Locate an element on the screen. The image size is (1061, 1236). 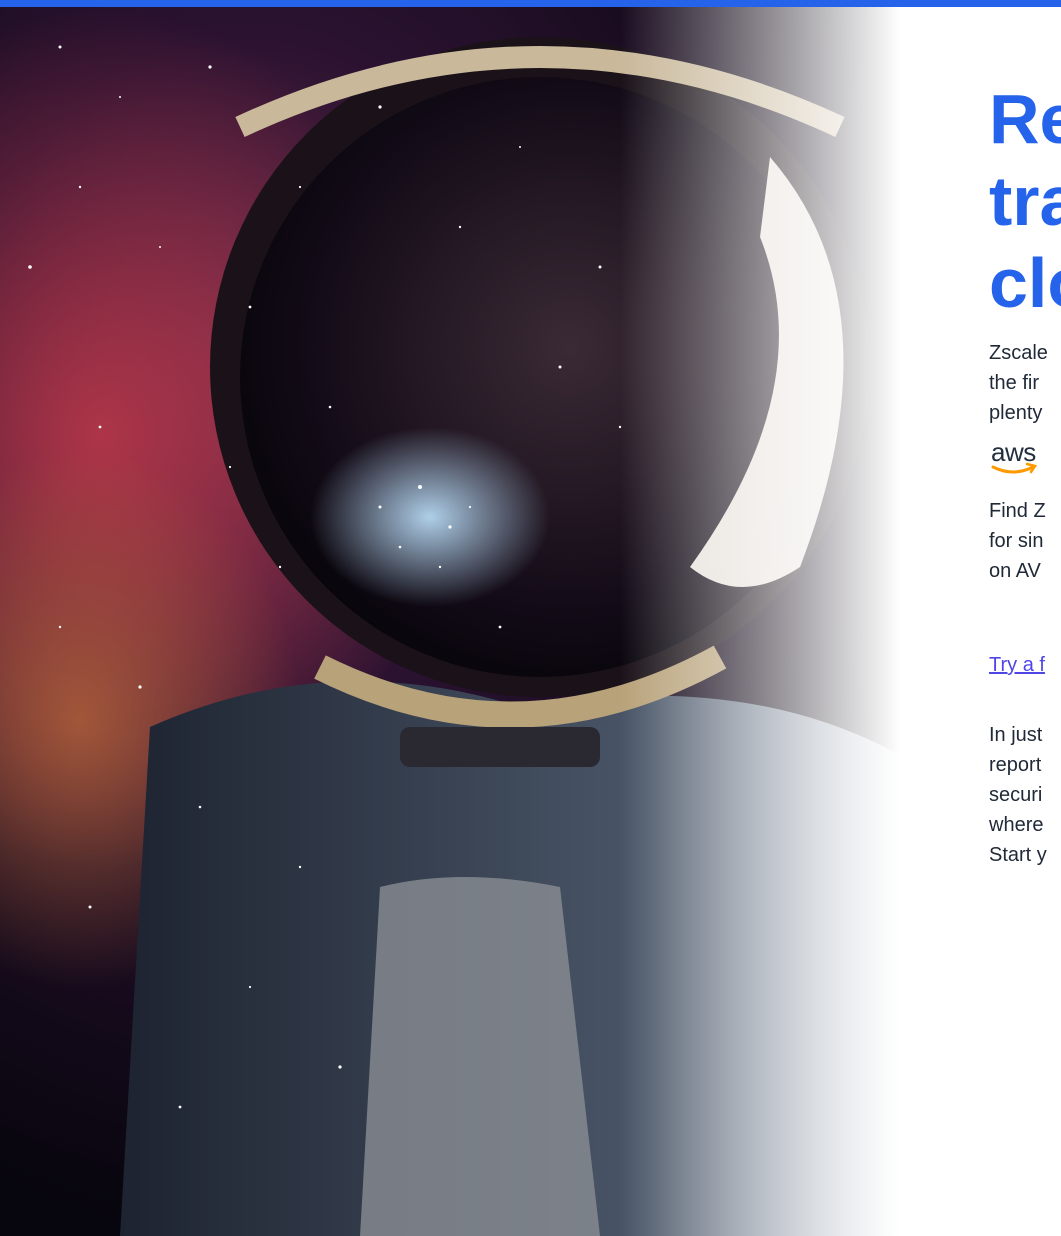
paragraph-line: report is located at coordinates (1015, 765).